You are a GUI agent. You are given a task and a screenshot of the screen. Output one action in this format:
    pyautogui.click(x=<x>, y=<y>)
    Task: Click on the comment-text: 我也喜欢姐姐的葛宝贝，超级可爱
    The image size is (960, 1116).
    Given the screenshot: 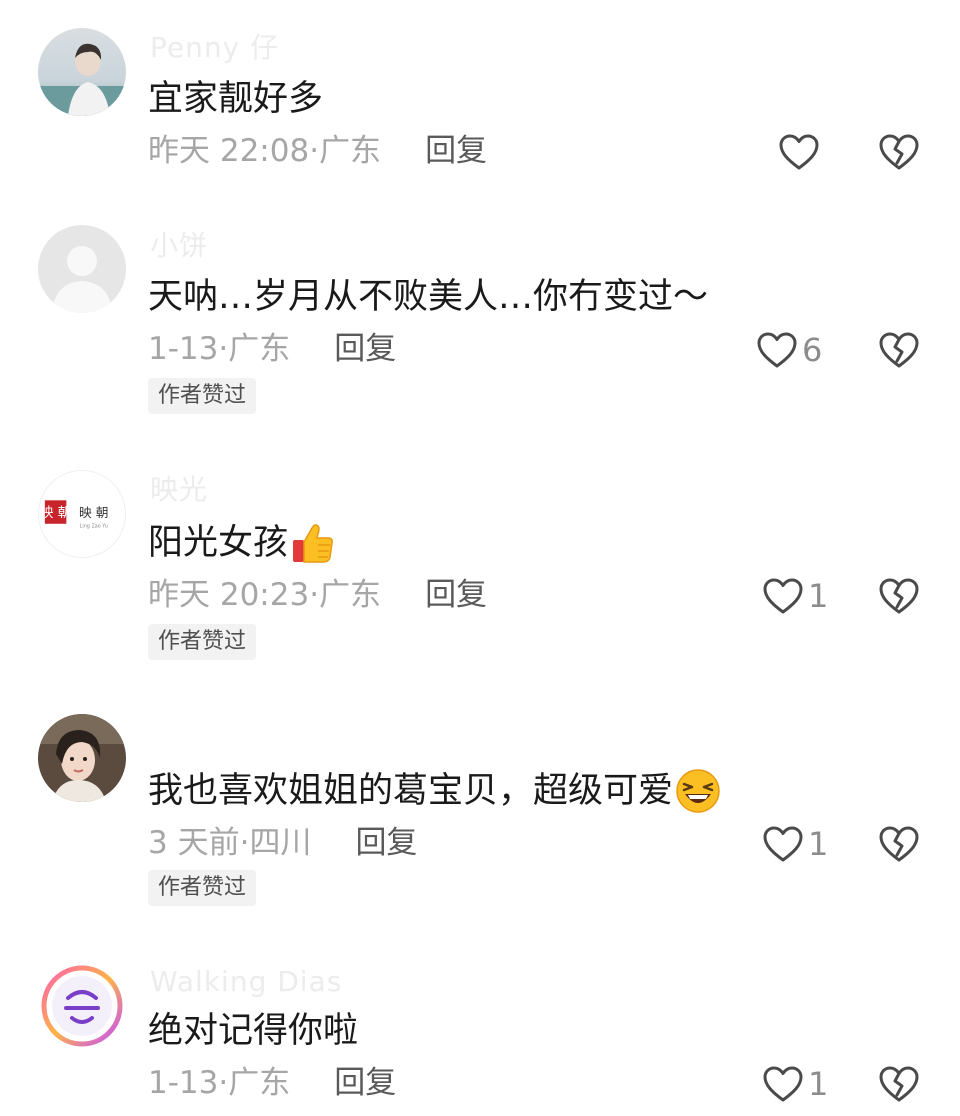 What is the action you would take?
    pyautogui.click(x=434, y=791)
    